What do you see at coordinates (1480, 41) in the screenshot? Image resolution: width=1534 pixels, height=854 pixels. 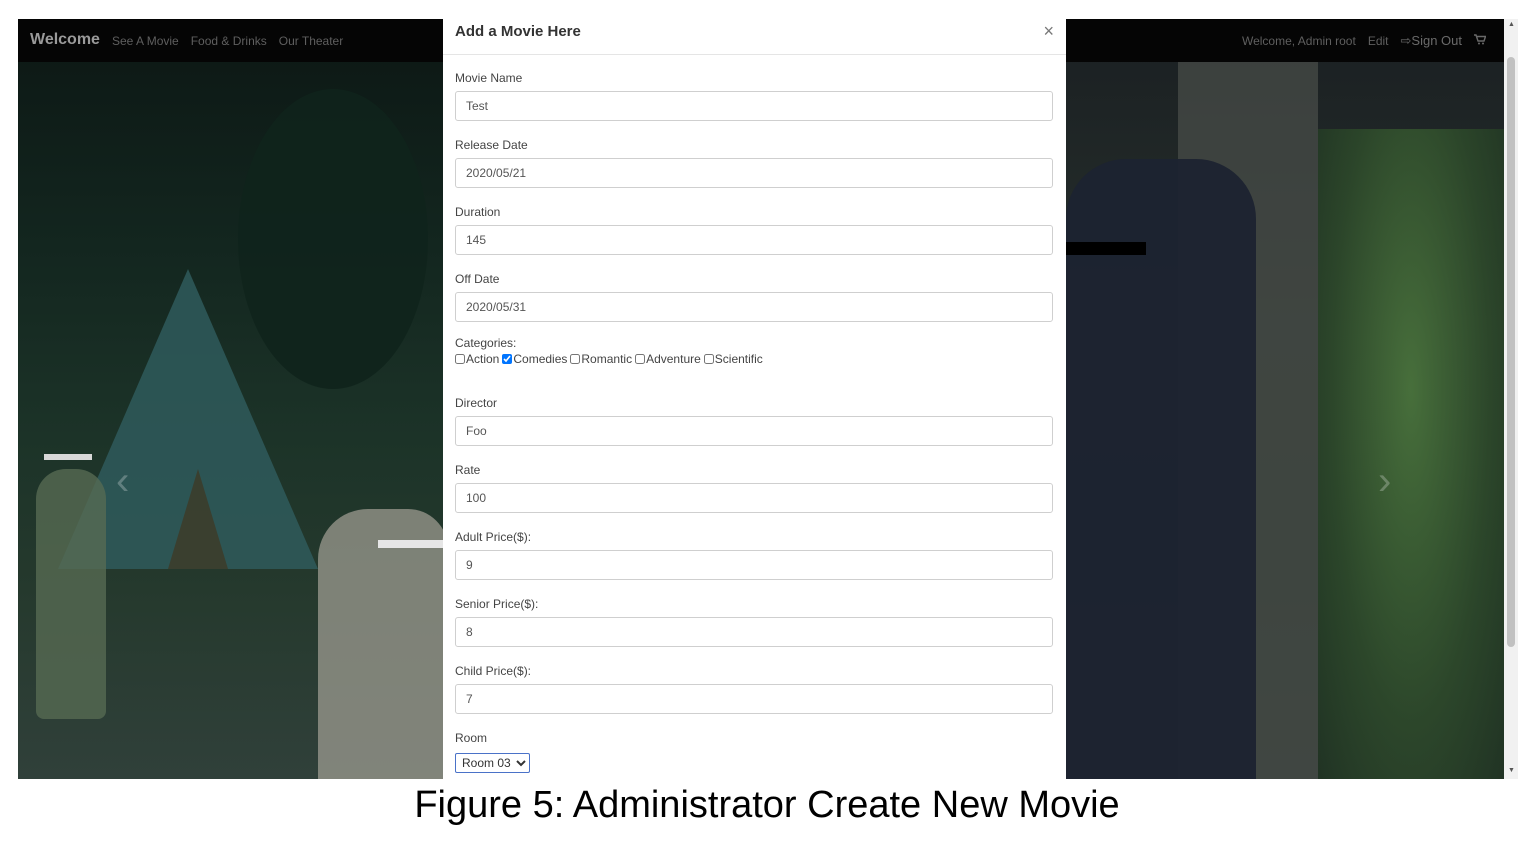 I see `cart-icon` at bounding box center [1480, 41].